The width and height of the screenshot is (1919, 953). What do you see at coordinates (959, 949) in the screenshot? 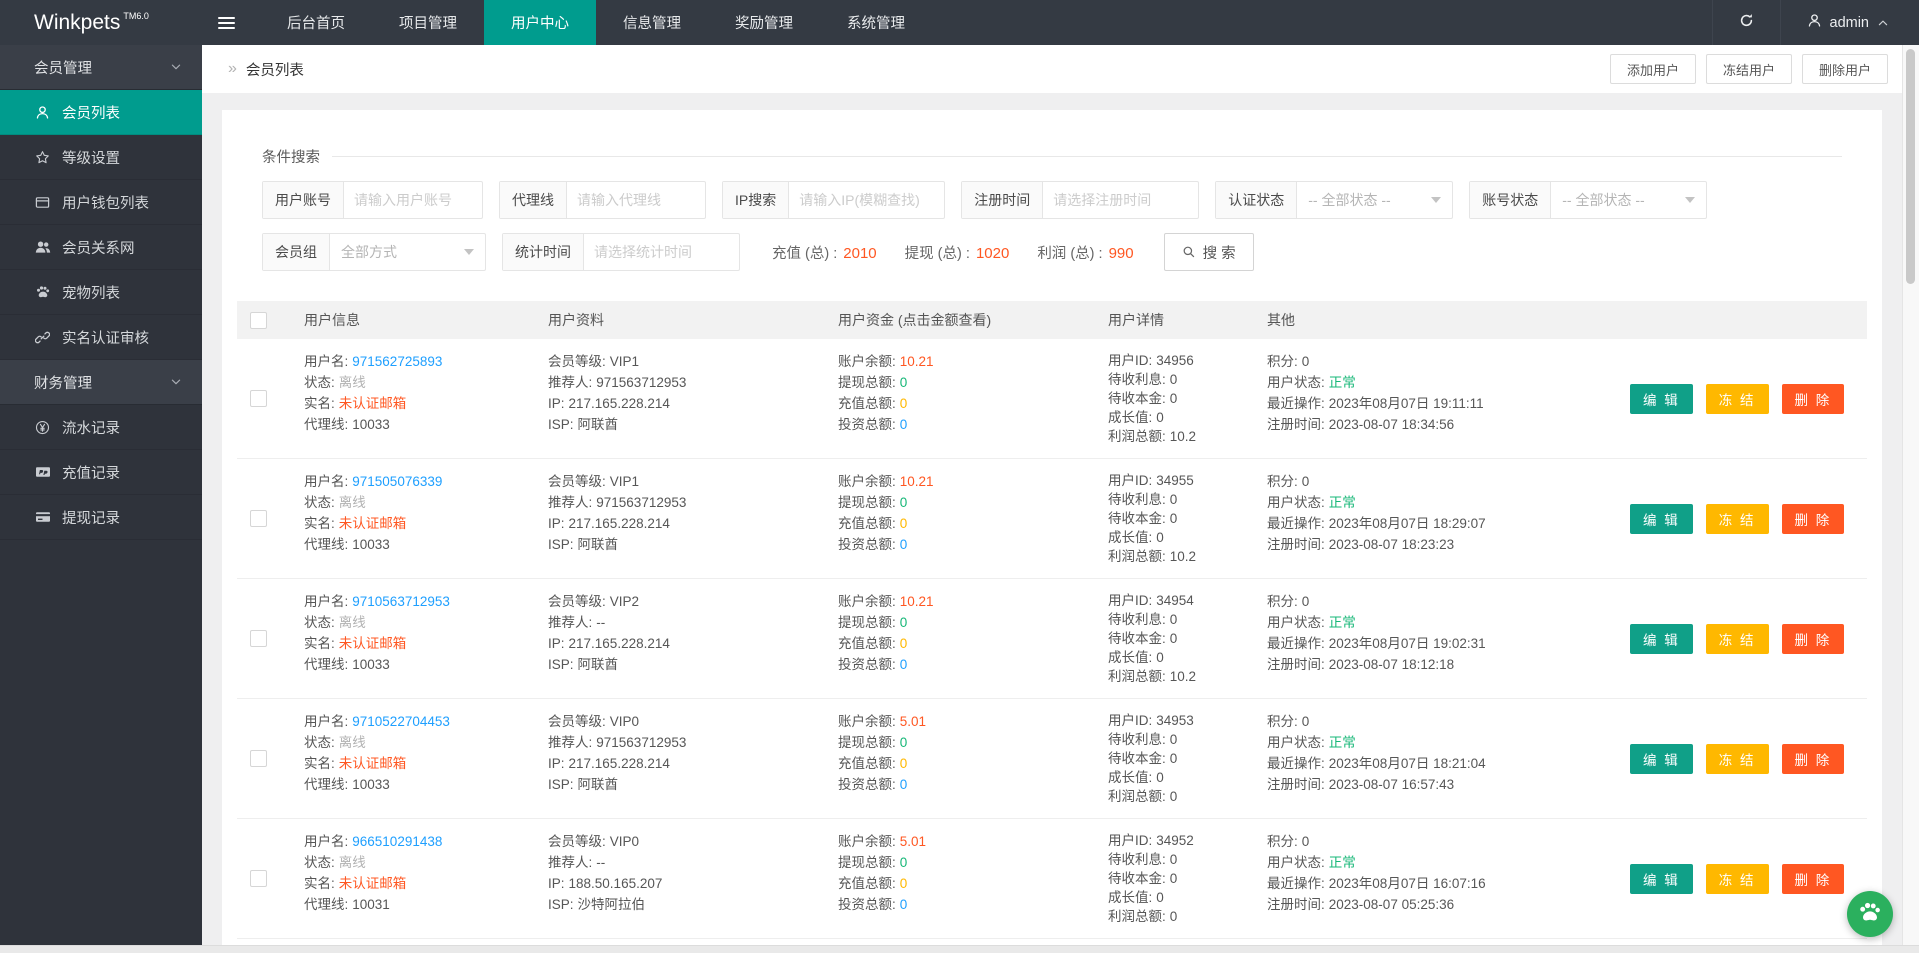
I see `horizontal-scrollbar` at bounding box center [959, 949].